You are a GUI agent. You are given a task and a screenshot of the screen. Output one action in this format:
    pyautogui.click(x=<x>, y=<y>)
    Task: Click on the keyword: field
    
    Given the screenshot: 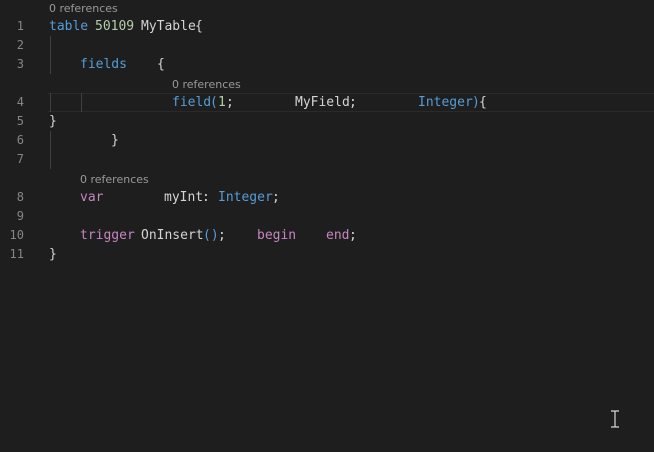 What is the action you would take?
    pyautogui.click(x=192, y=102)
    